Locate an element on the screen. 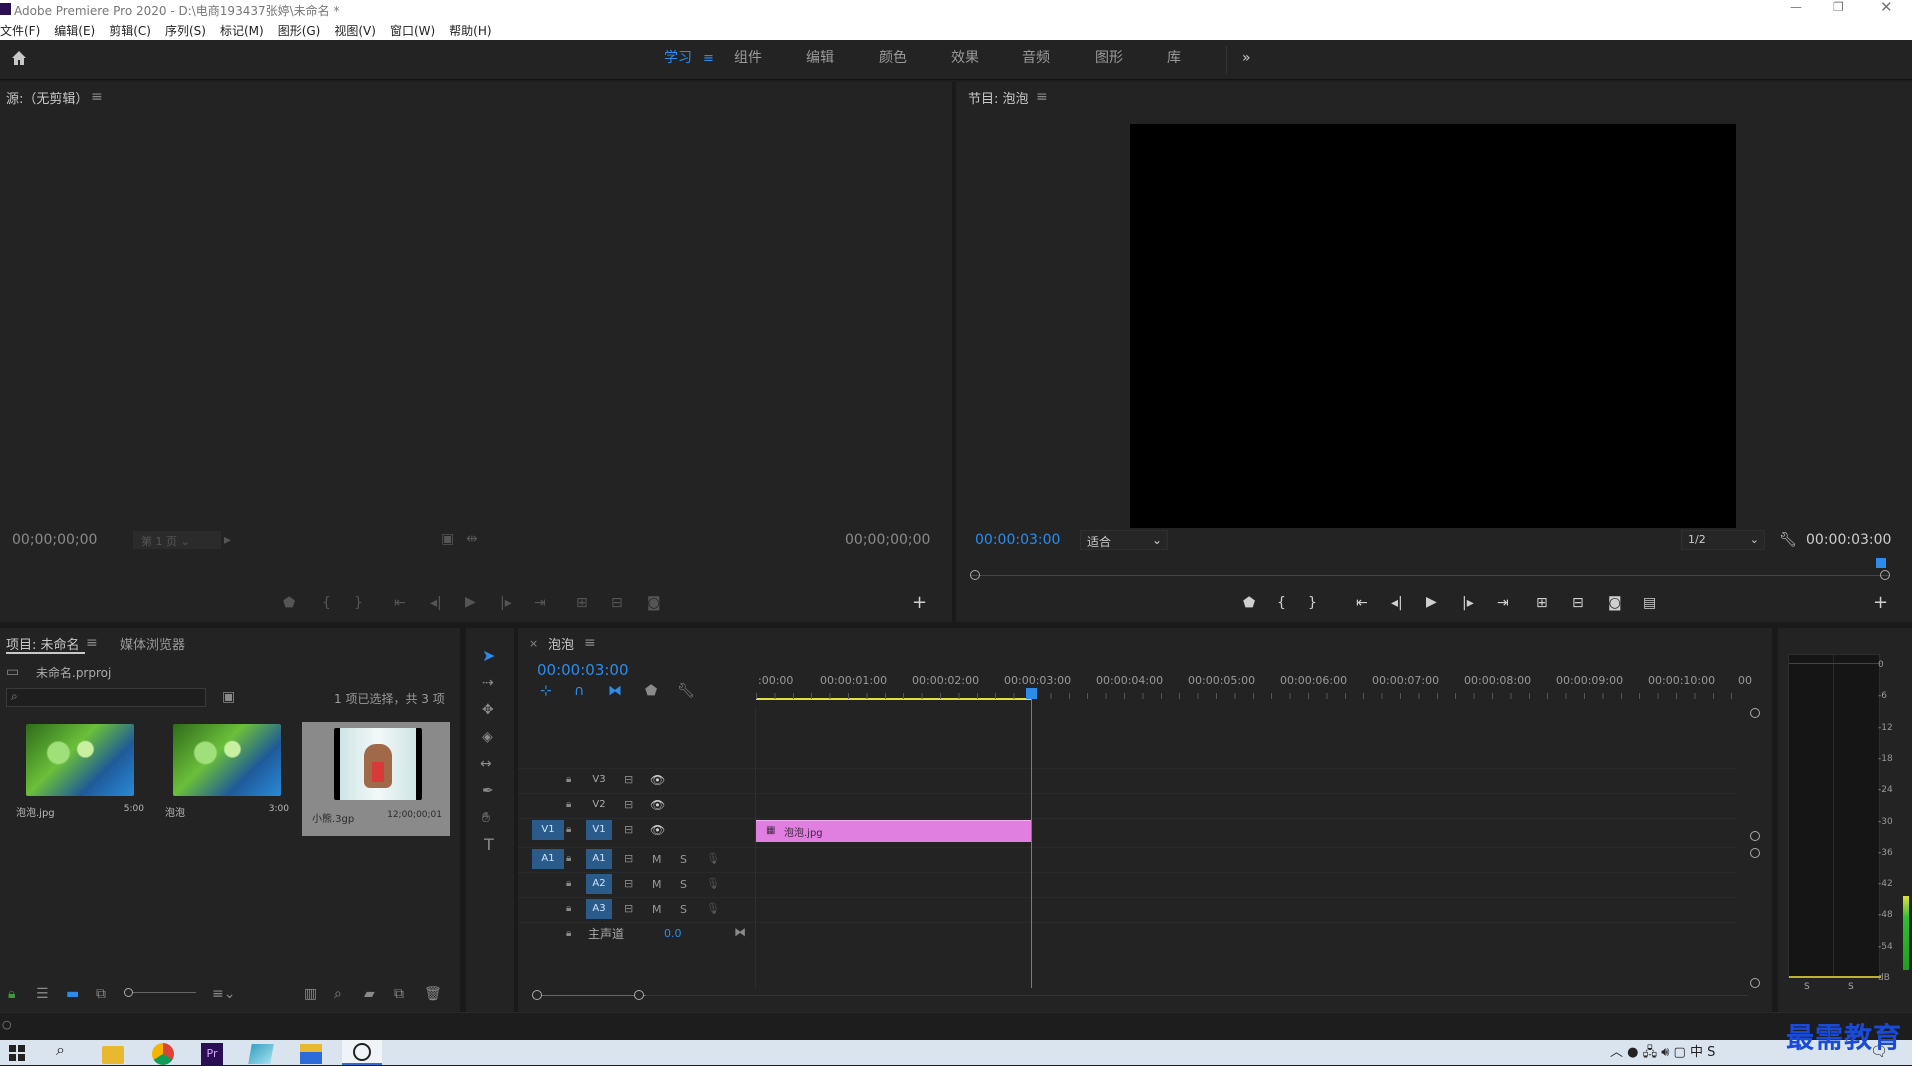 The height and width of the screenshot is (1066, 1912). workspace-tab-effects: 效果 is located at coordinates (965, 60).